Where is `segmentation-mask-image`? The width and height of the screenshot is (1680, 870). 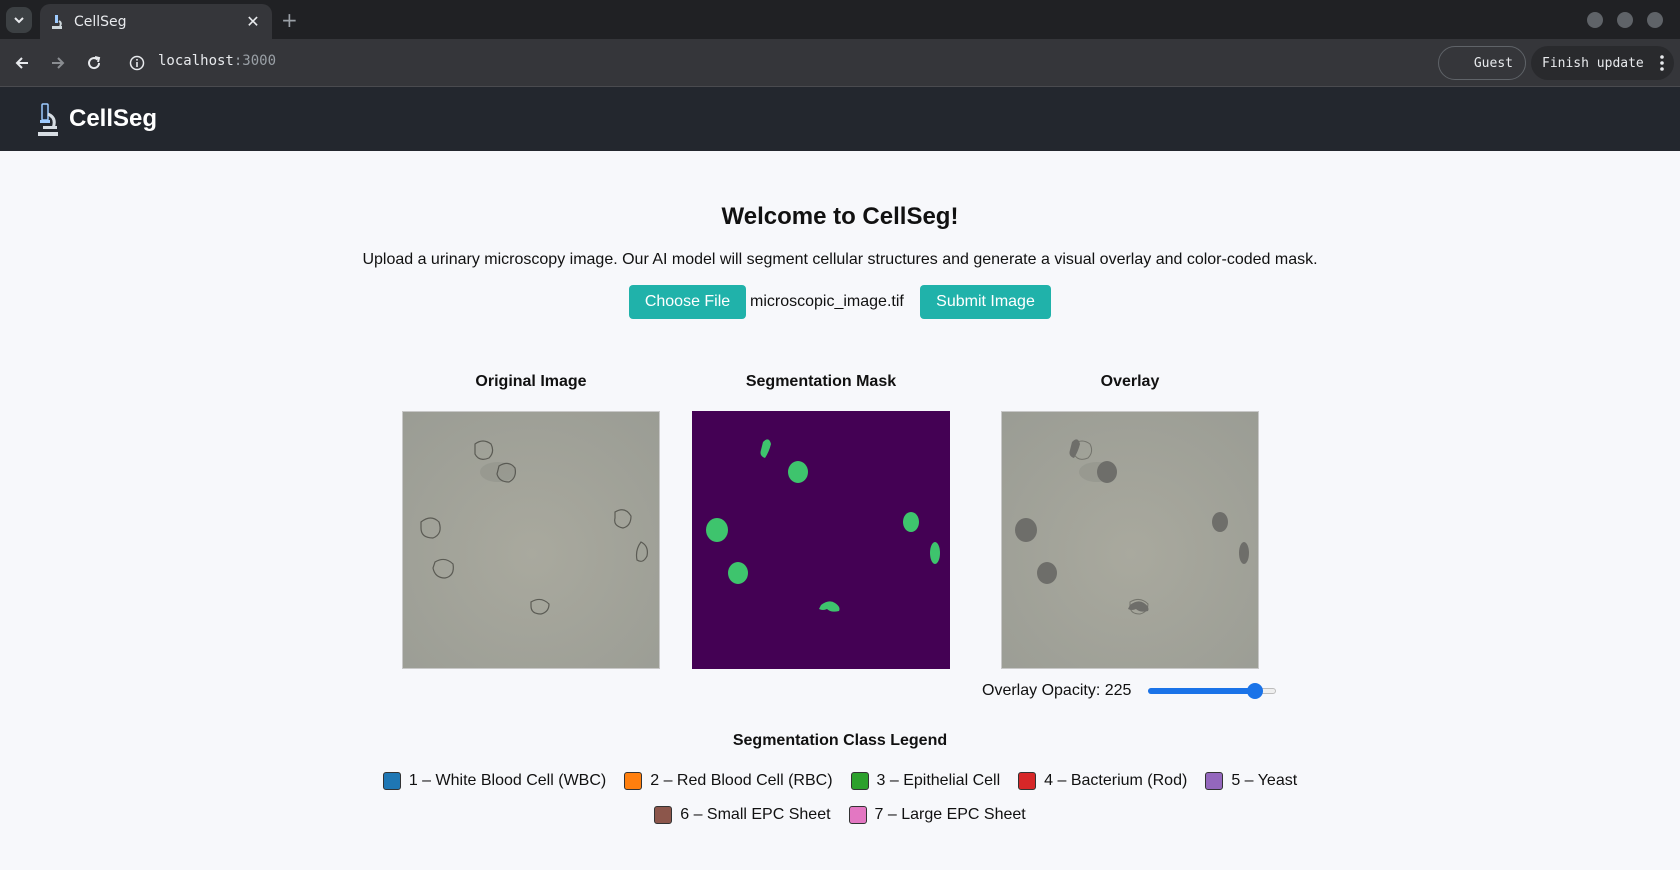
segmentation-mask-image is located at coordinates (821, 540).